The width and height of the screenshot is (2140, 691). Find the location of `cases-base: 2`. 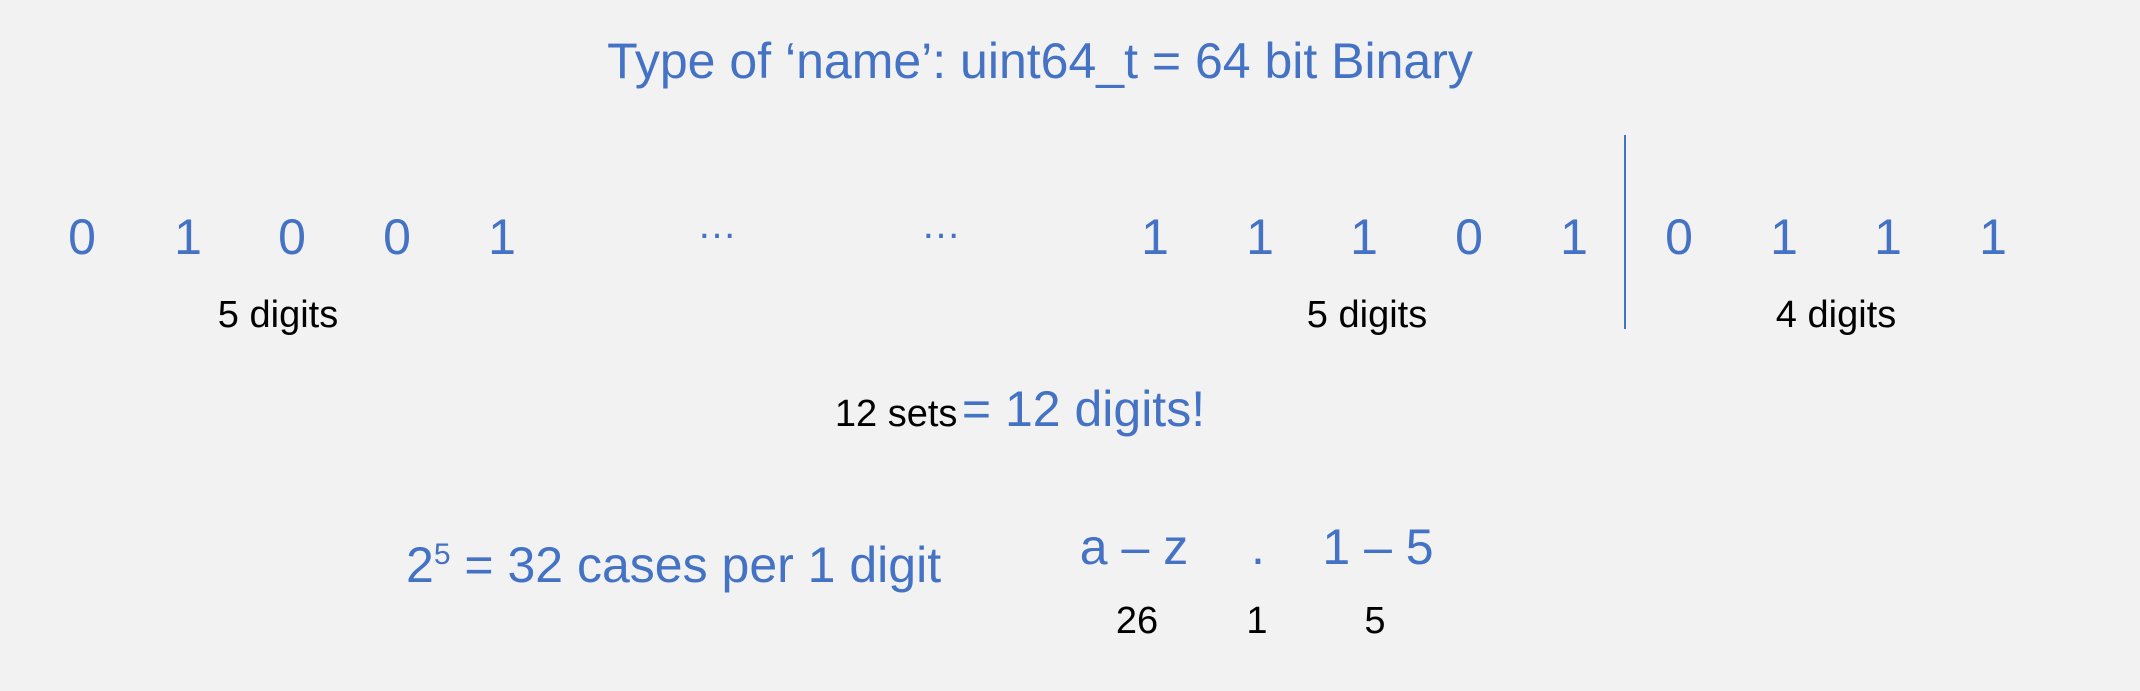

cases-base: 2 is located at coordinates (420, 565).